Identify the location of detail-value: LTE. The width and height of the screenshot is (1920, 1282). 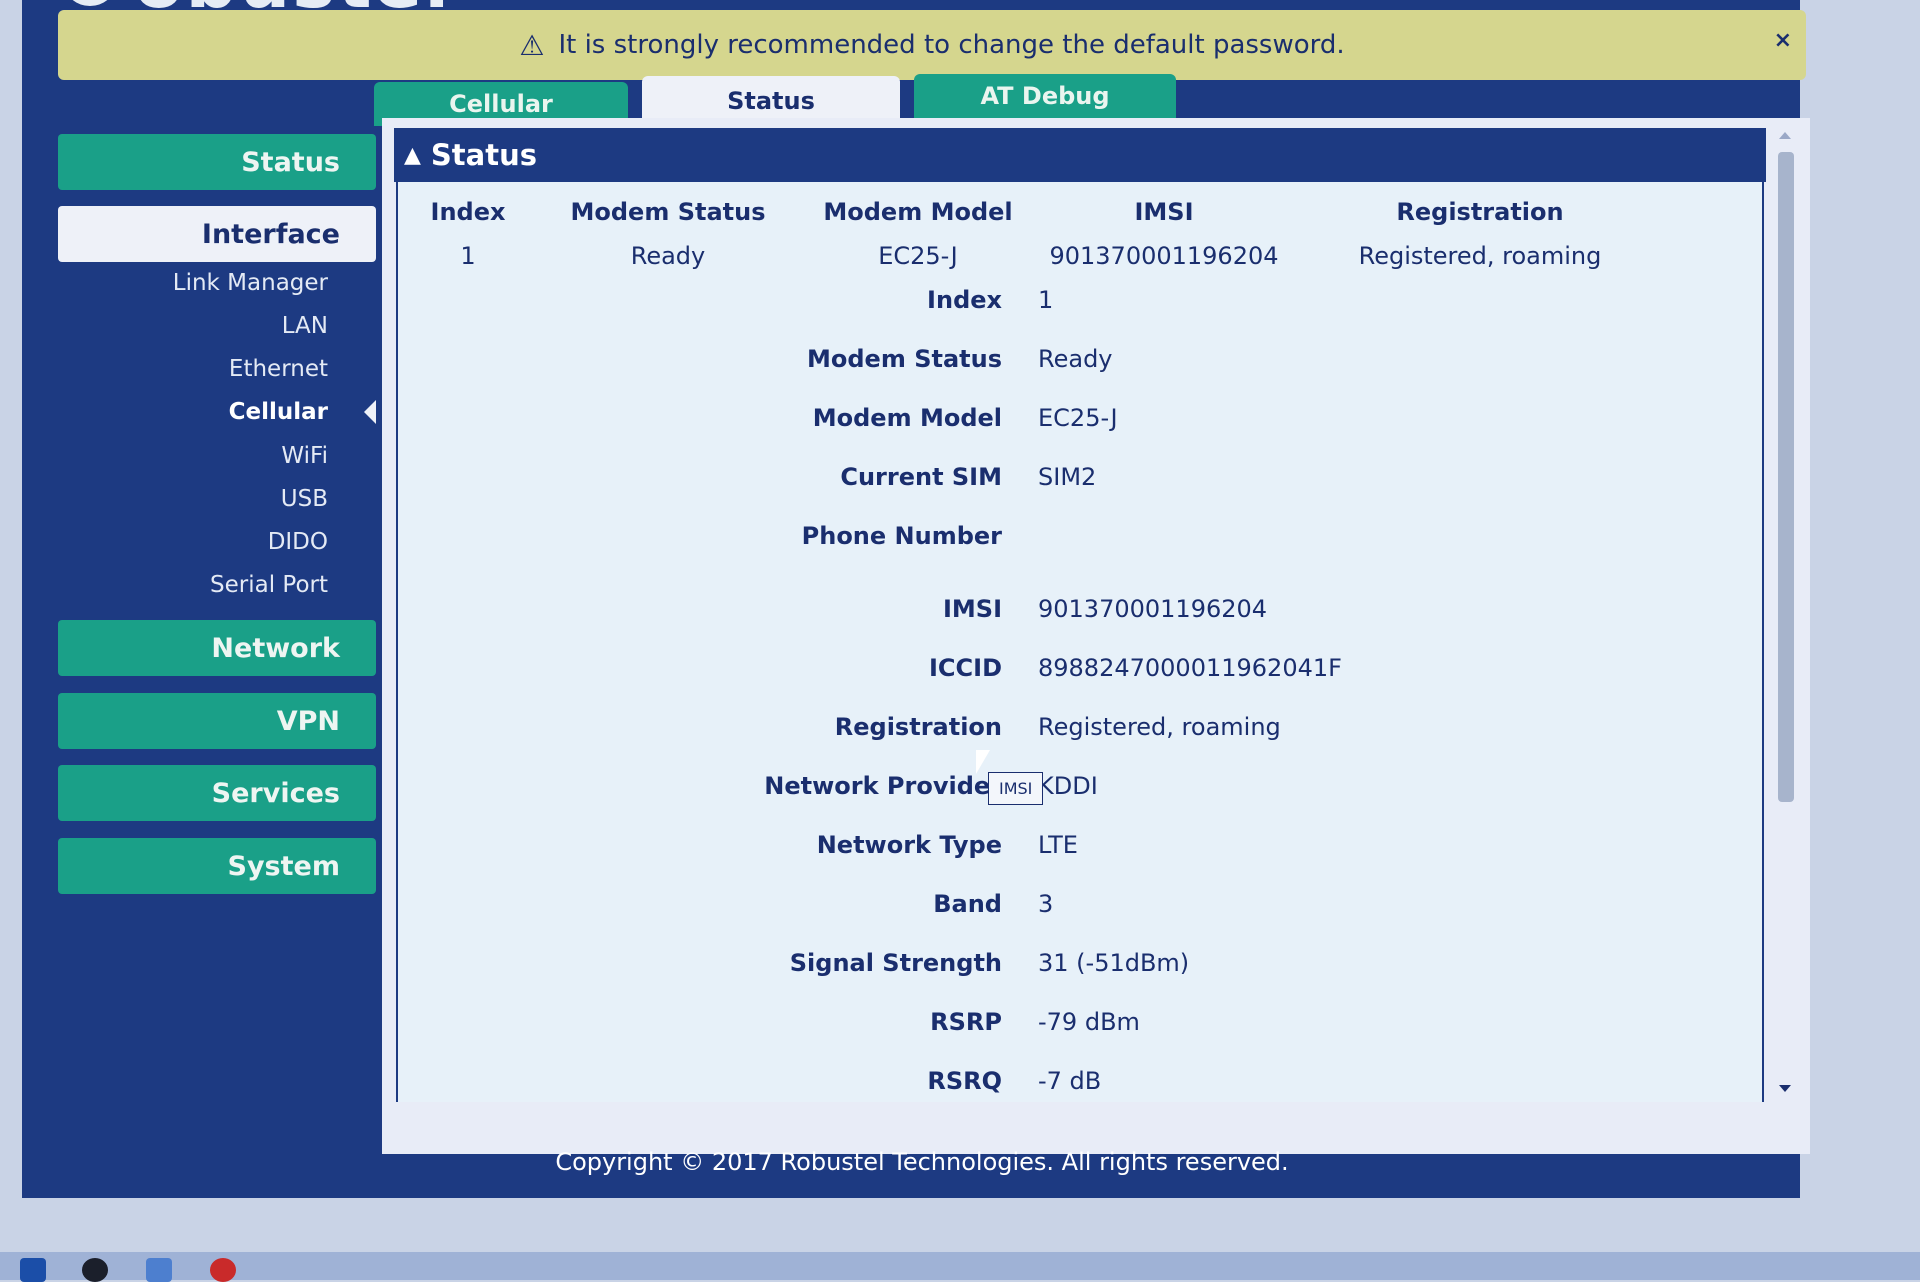
(1058, 845).